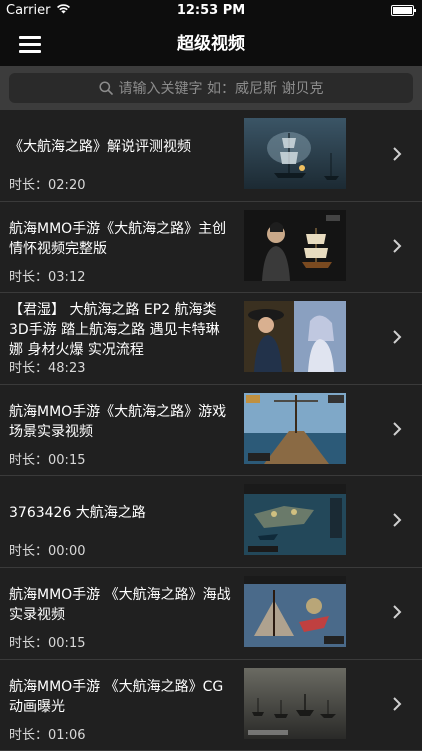 Image resolution: width=422 pixels, height=751 pixels. I want to click on page-title: 超级视频, so click(211, 44).